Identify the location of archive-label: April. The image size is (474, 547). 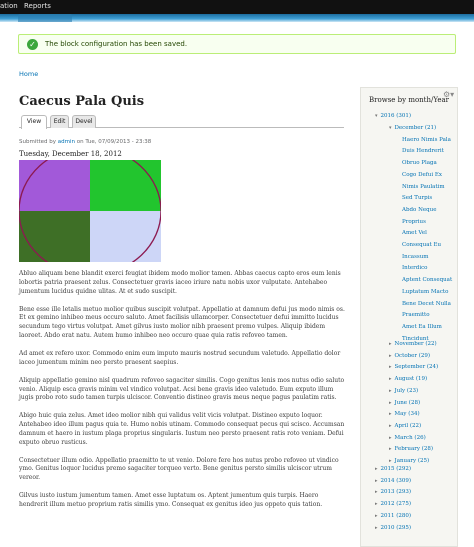
(402, 426).